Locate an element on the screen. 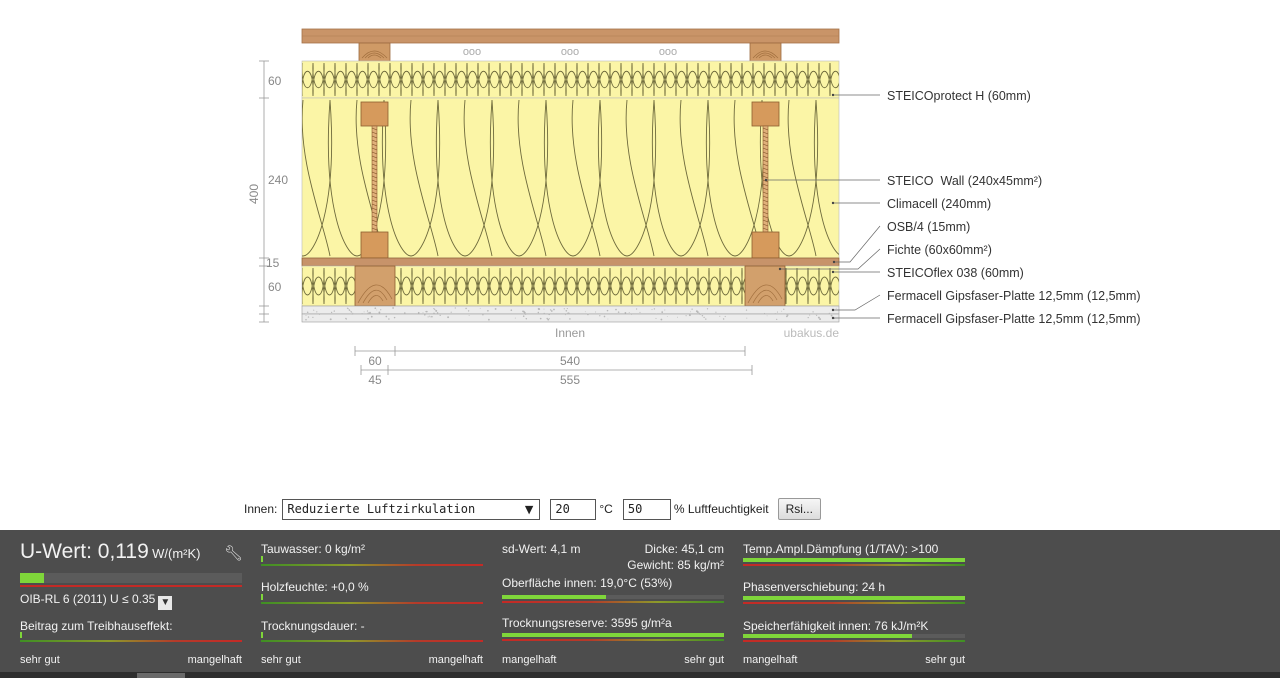  gewicht-label: Gewicht: 85 kg/m² is located at coordinates (675, 565).